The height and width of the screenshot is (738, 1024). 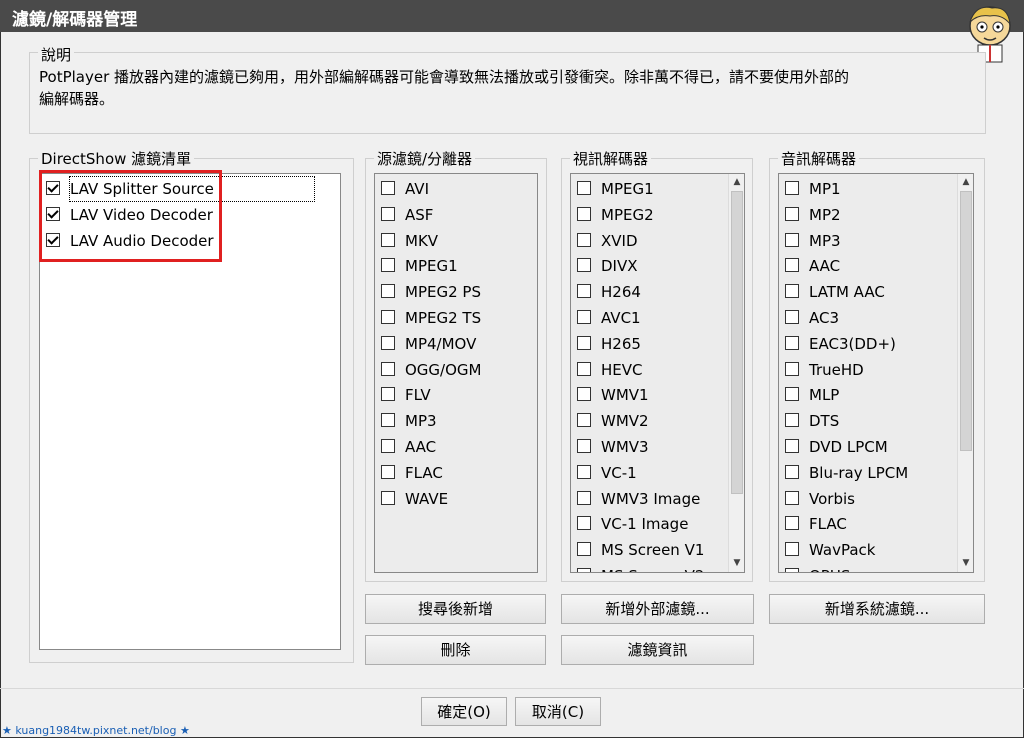 I want to click on list-item-label: MPEG2, so click(x=627, y=214).